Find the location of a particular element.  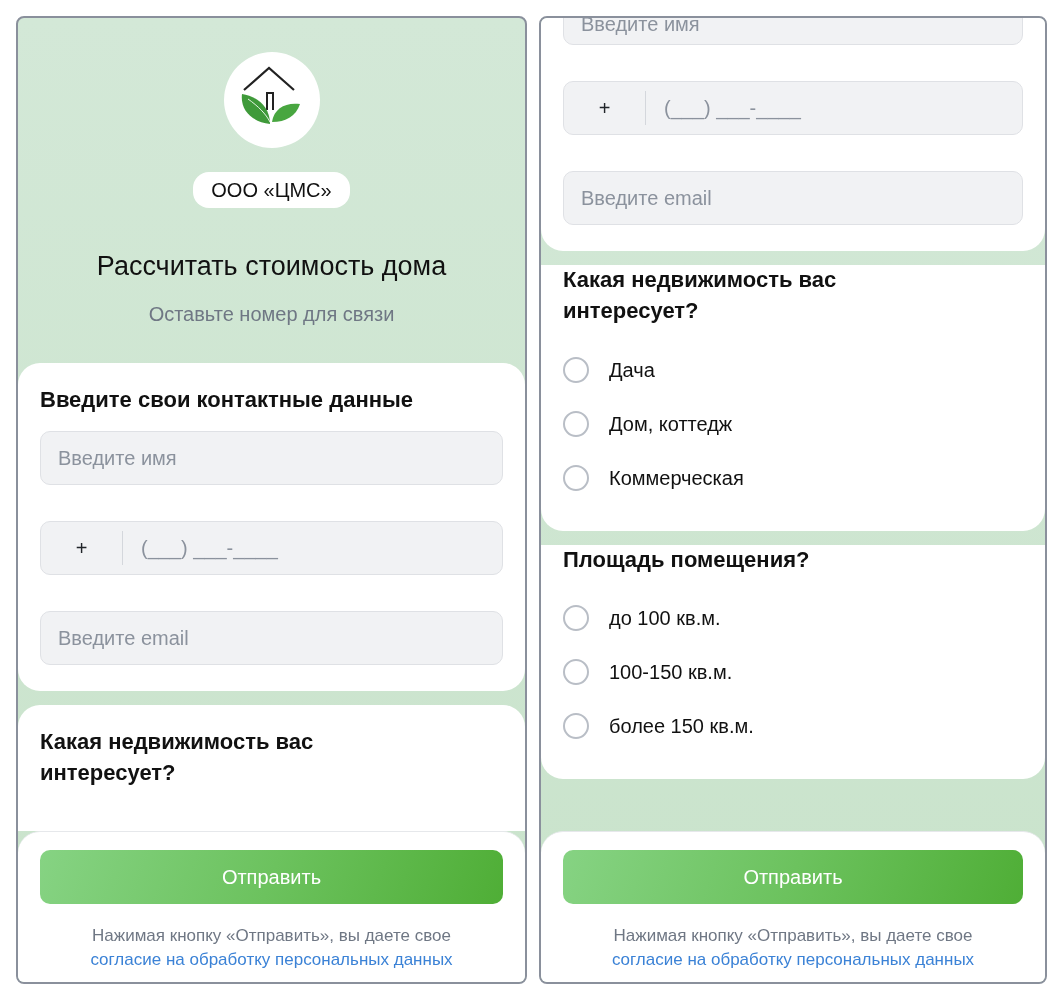

form-title: Рассчитать стоимость дома is located at coordinates (271, 266).